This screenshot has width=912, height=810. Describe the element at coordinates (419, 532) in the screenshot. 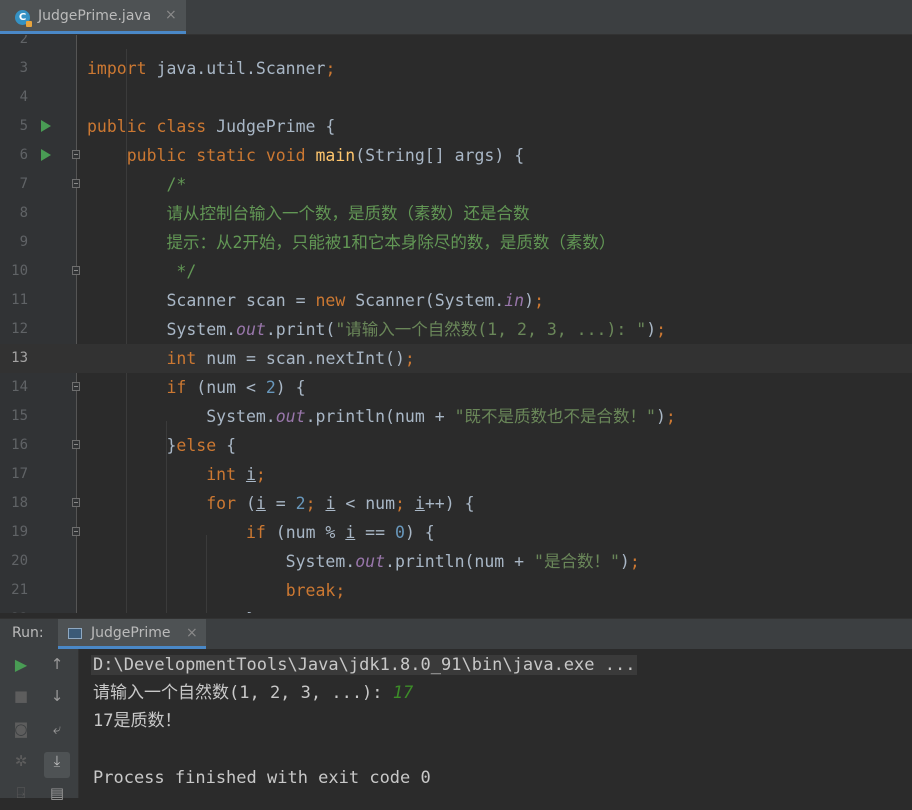

I see `code-token: ) {` at that location.